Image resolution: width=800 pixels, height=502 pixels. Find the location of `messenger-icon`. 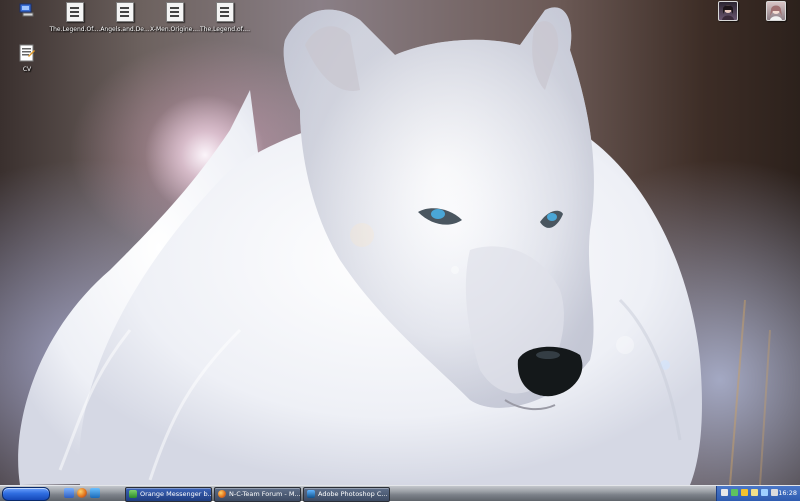

messenger-icon is located at coordinates (133, 494).